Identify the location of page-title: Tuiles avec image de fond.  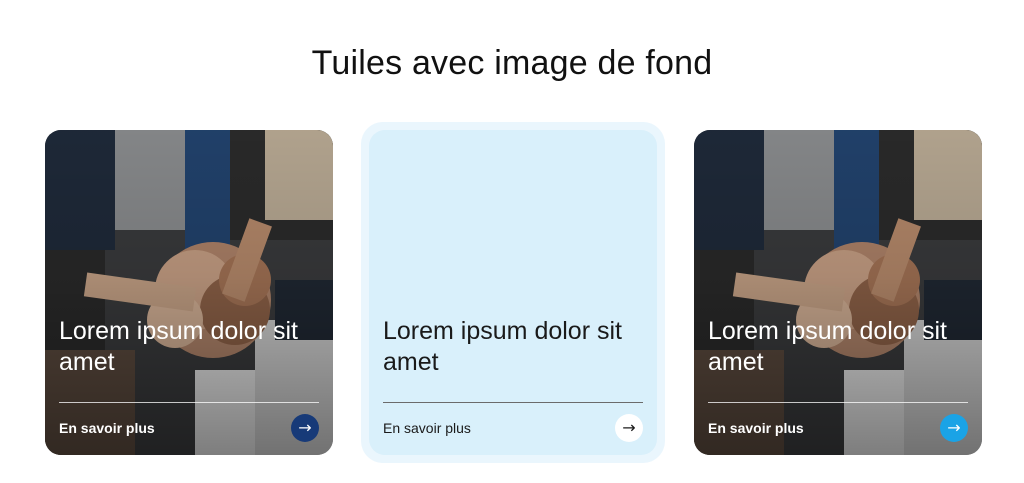
(512, 63).